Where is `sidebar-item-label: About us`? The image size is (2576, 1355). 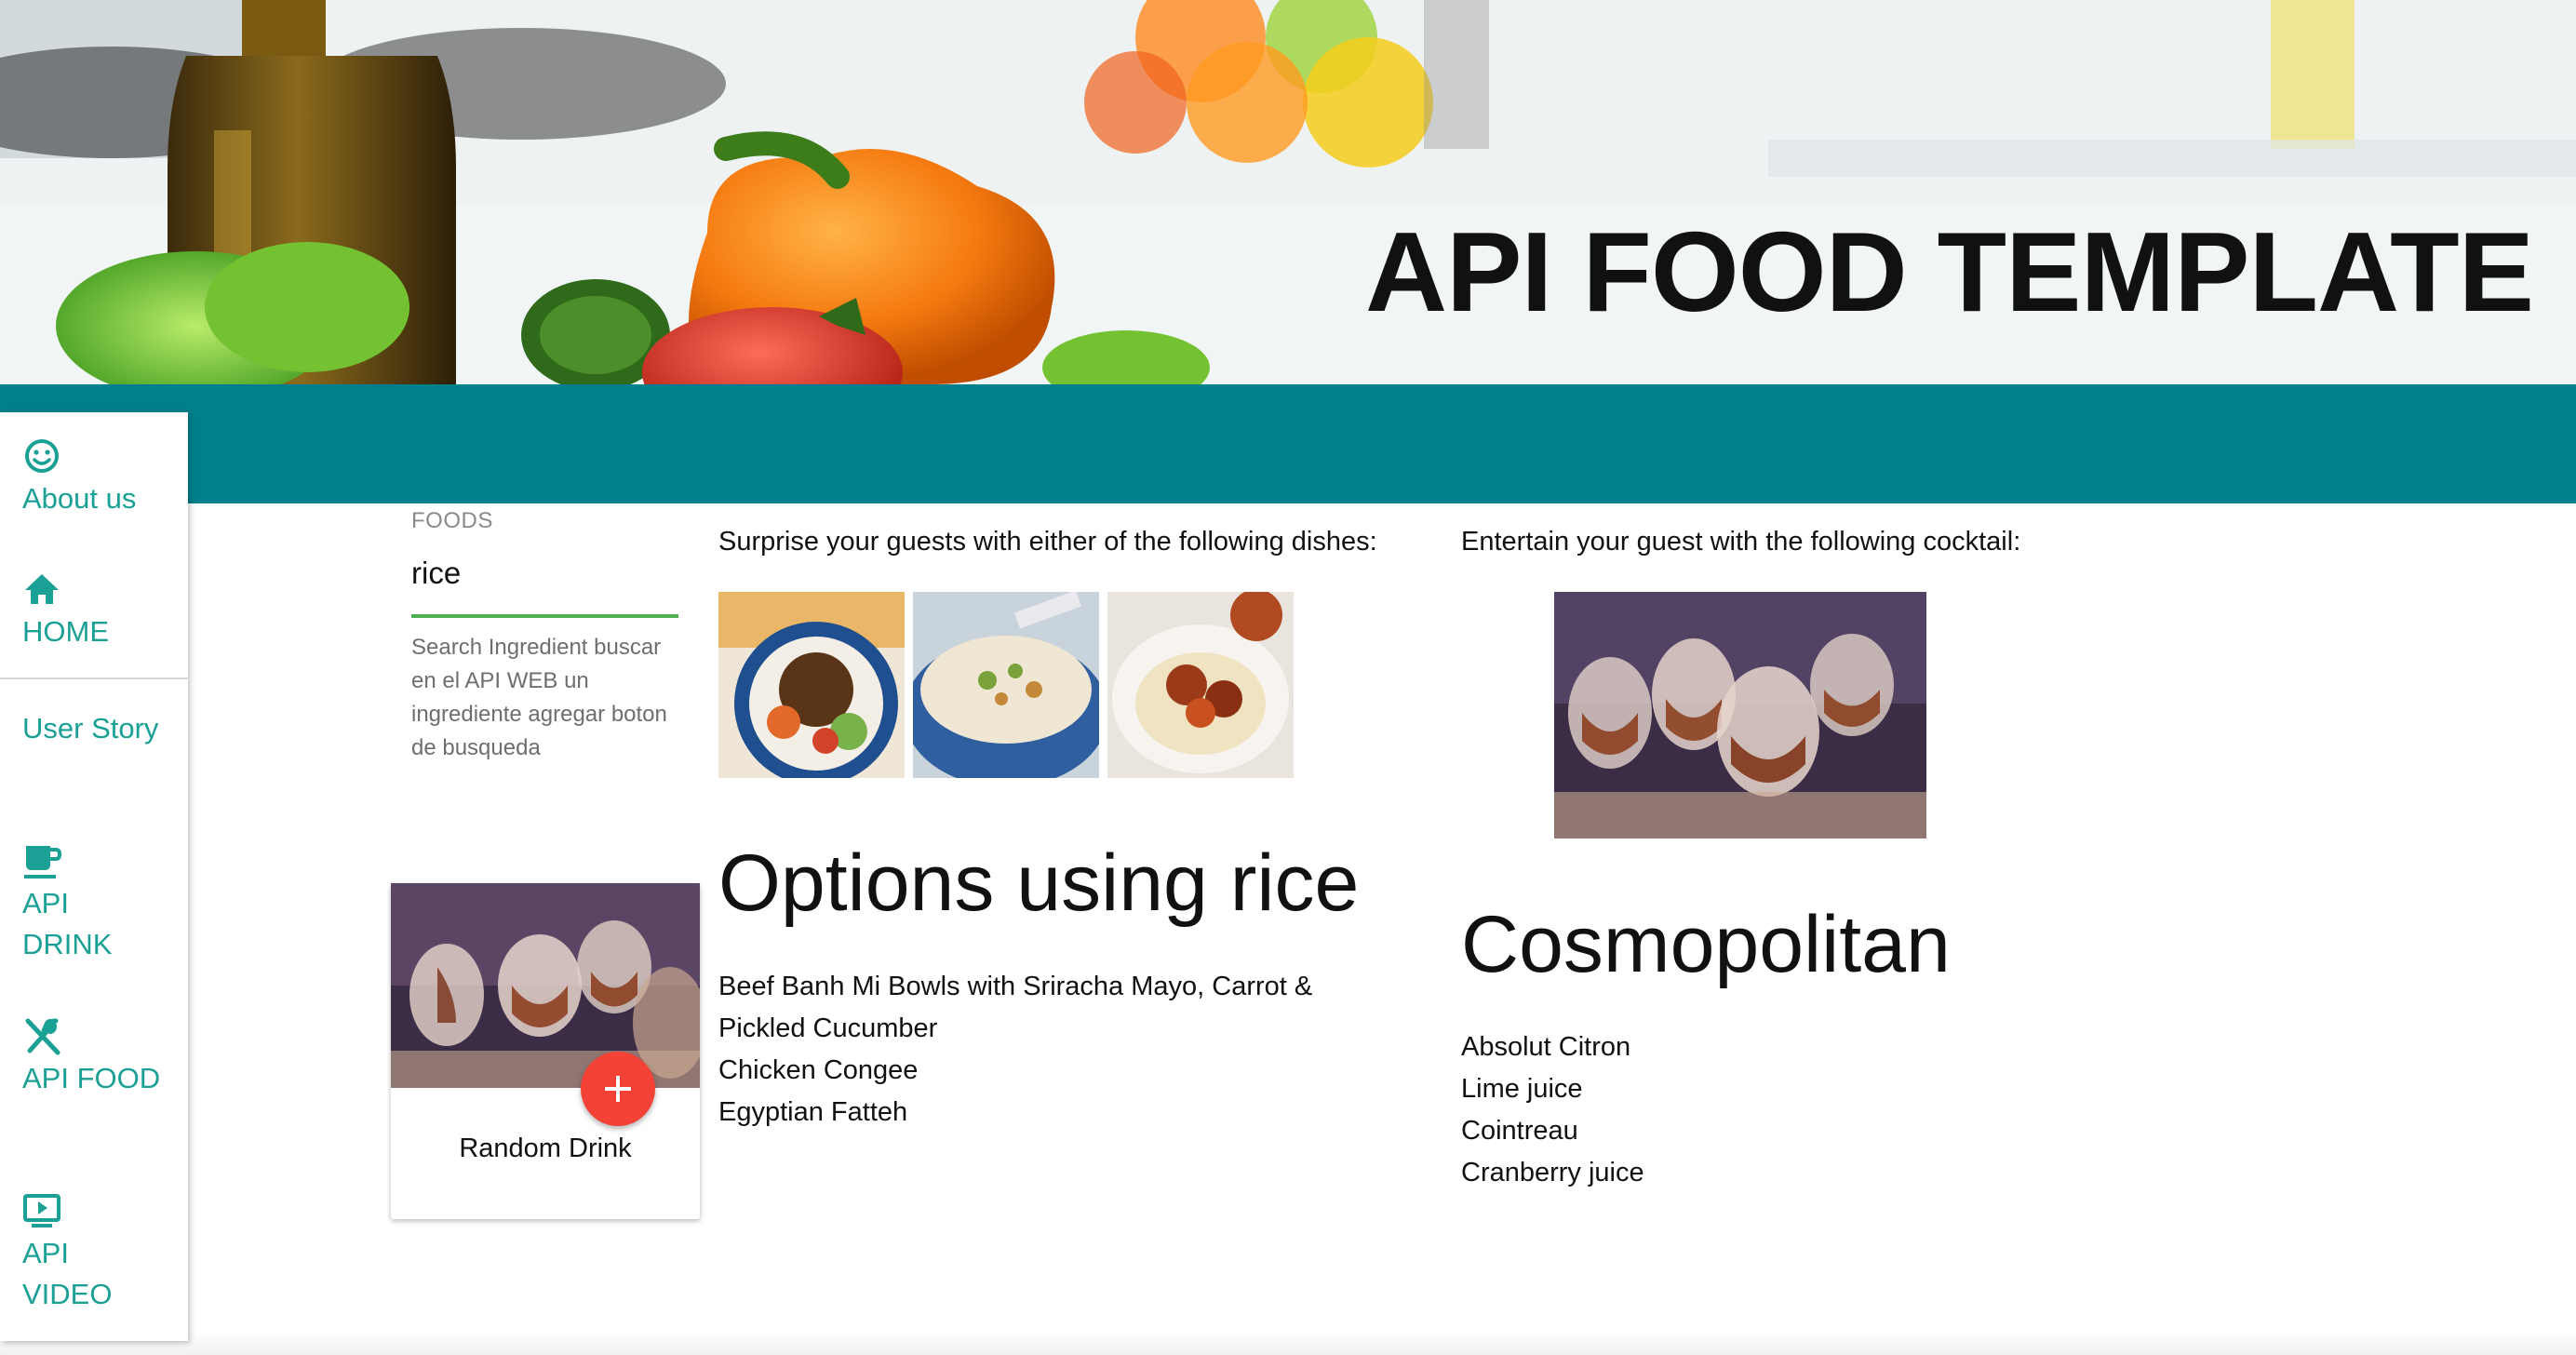 sidebar-item-label: About us is located at coordinates (79, 499).